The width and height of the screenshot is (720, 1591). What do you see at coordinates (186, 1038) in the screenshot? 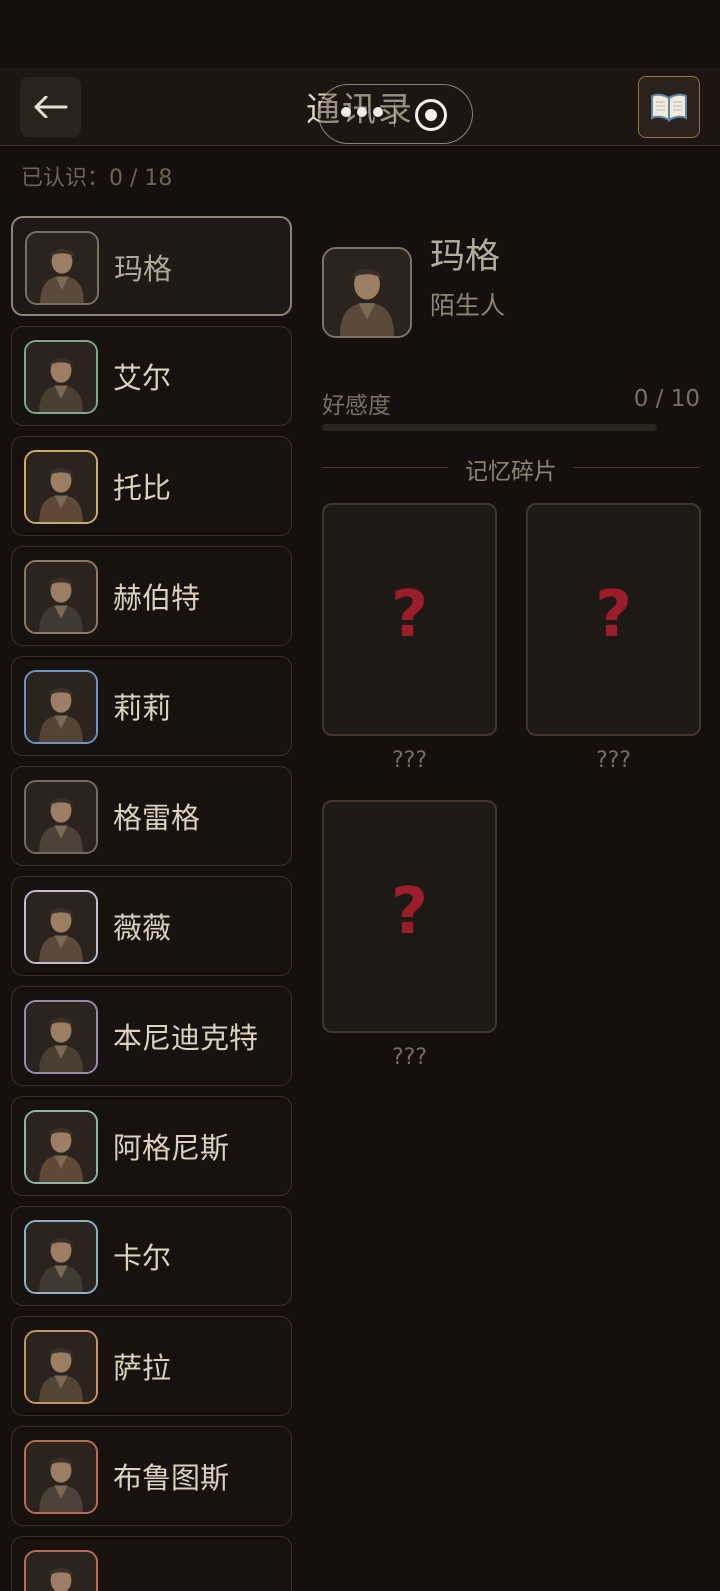
I see `contact-name: 本尼迪克特` at bounding box center [186, 1038].